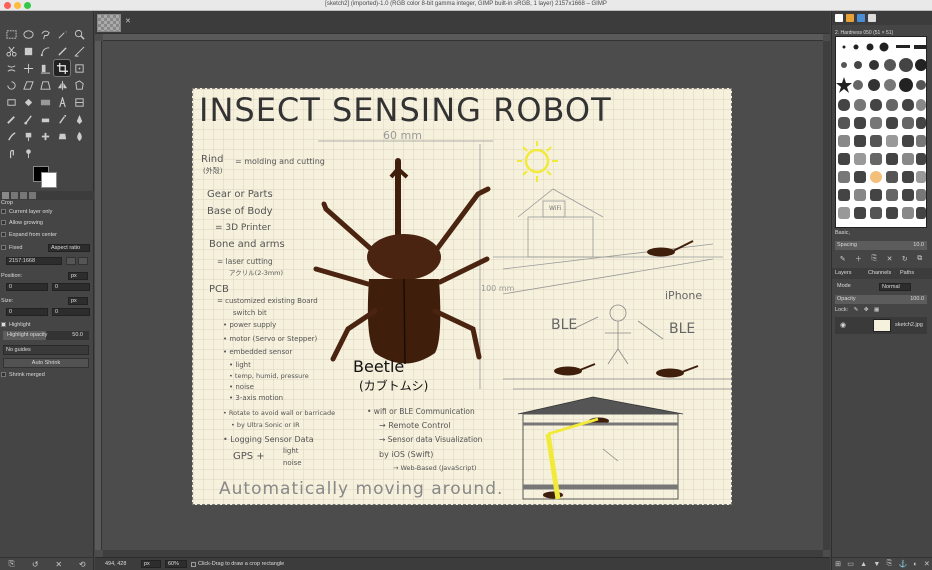  What do you see at coordinates (915, 564) in the screenshot?
I see `layer-mask-icon: ◐` at bounding box center [915, 564].